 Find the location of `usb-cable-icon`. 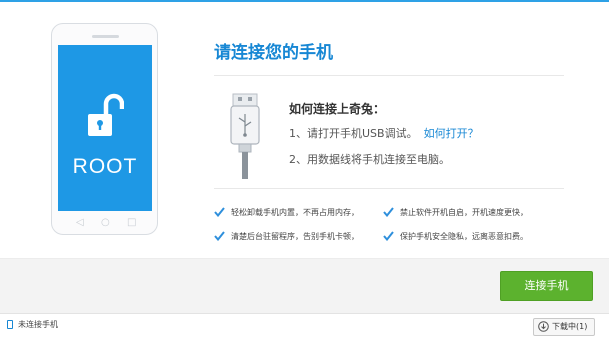

usb-cable-icon is located at coordinates (245, 136).